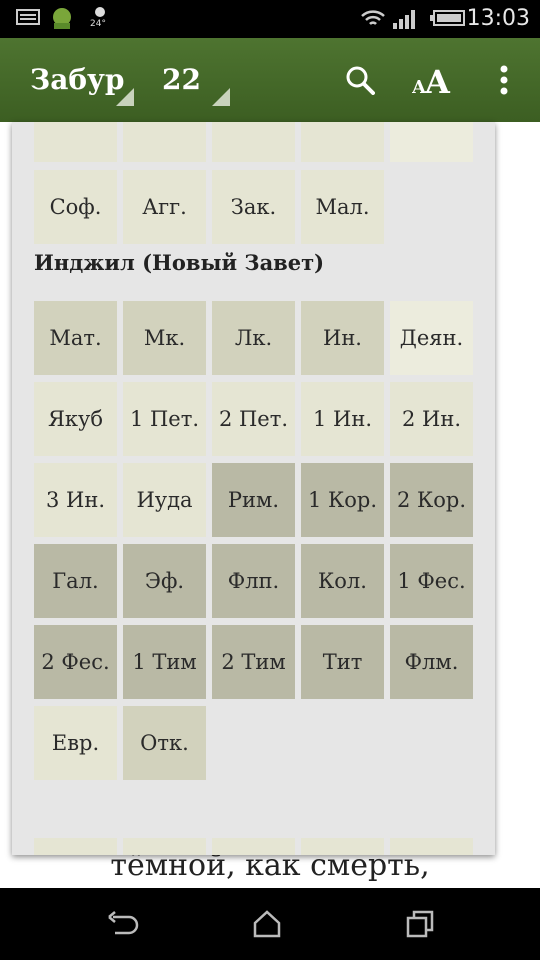  Describe the element at coordinates (342, 419) in the screenshot. I see `book-cell: 1 Ин.` at that location.